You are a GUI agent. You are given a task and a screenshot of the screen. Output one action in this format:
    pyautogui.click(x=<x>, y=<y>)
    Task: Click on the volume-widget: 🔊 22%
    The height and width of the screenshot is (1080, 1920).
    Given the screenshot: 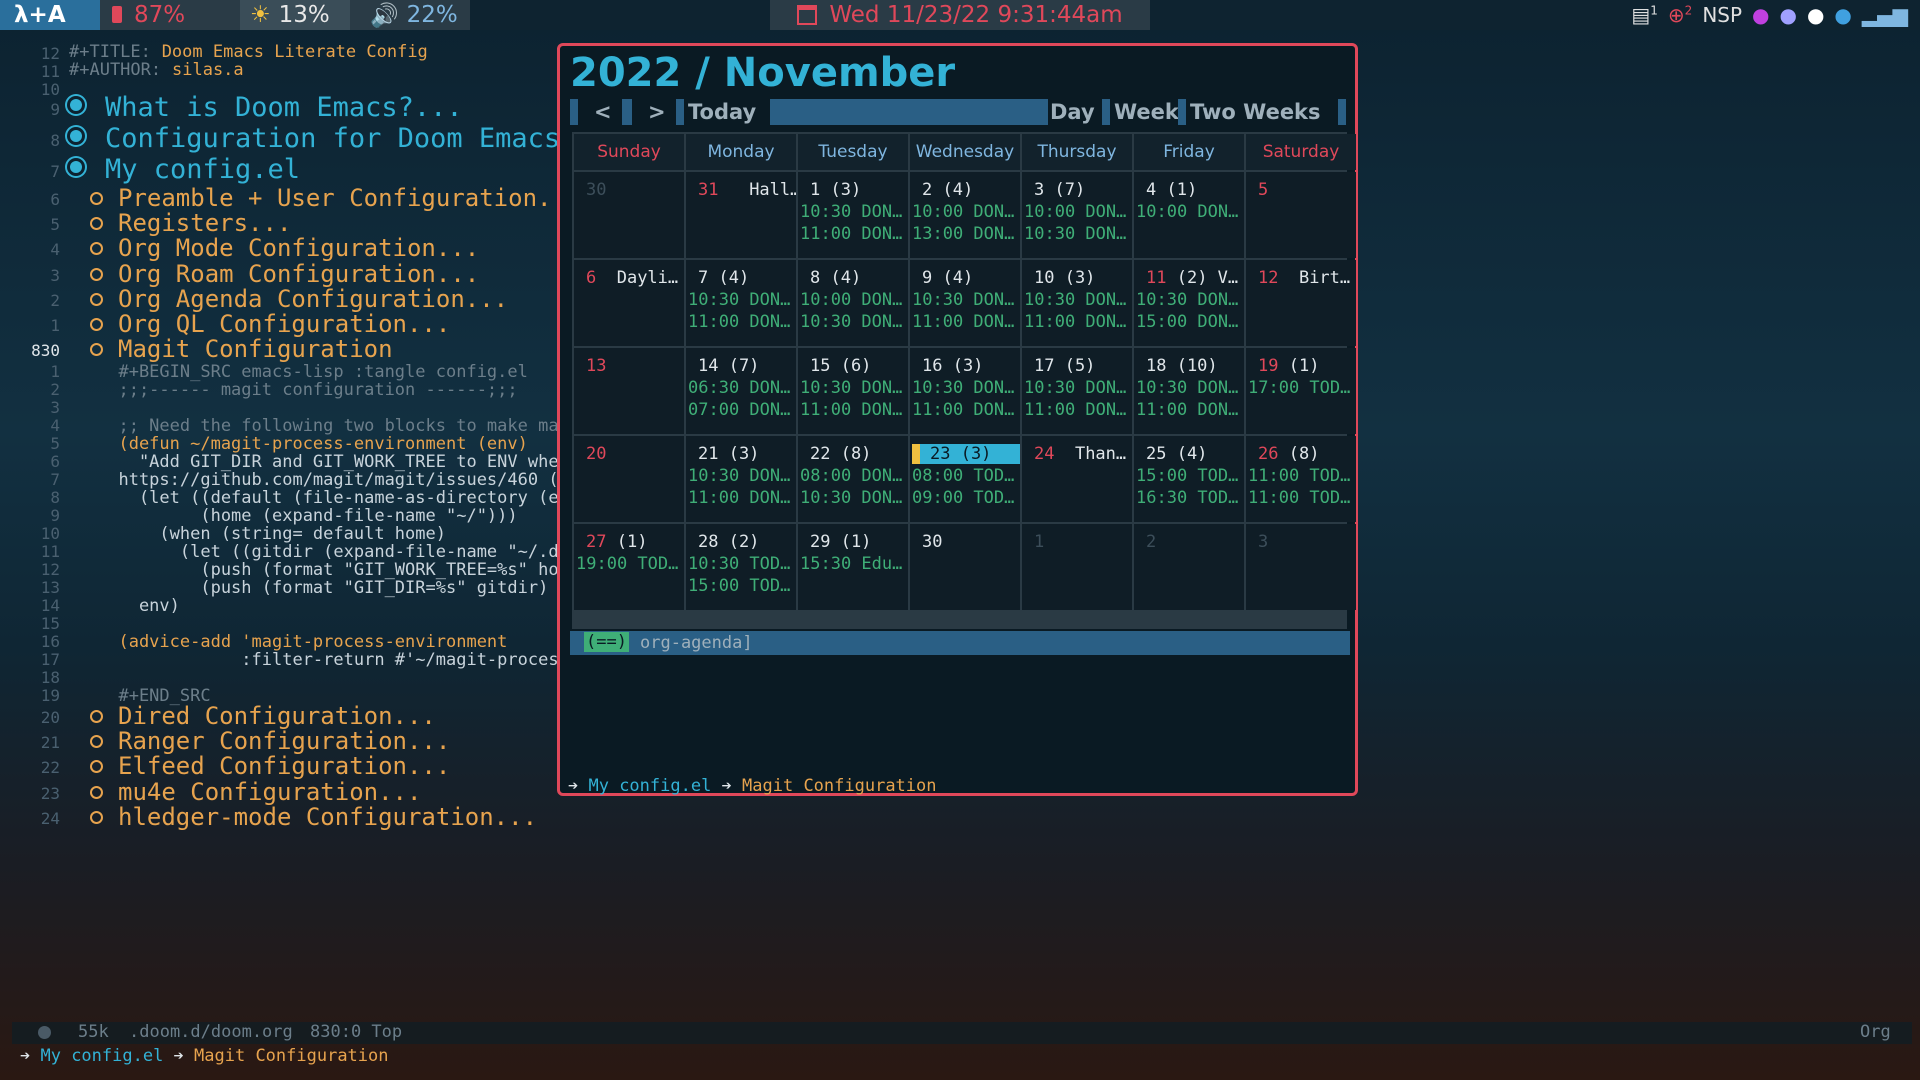 What is the action you would take?
    pyautogui.click(x=410, y=15)
    